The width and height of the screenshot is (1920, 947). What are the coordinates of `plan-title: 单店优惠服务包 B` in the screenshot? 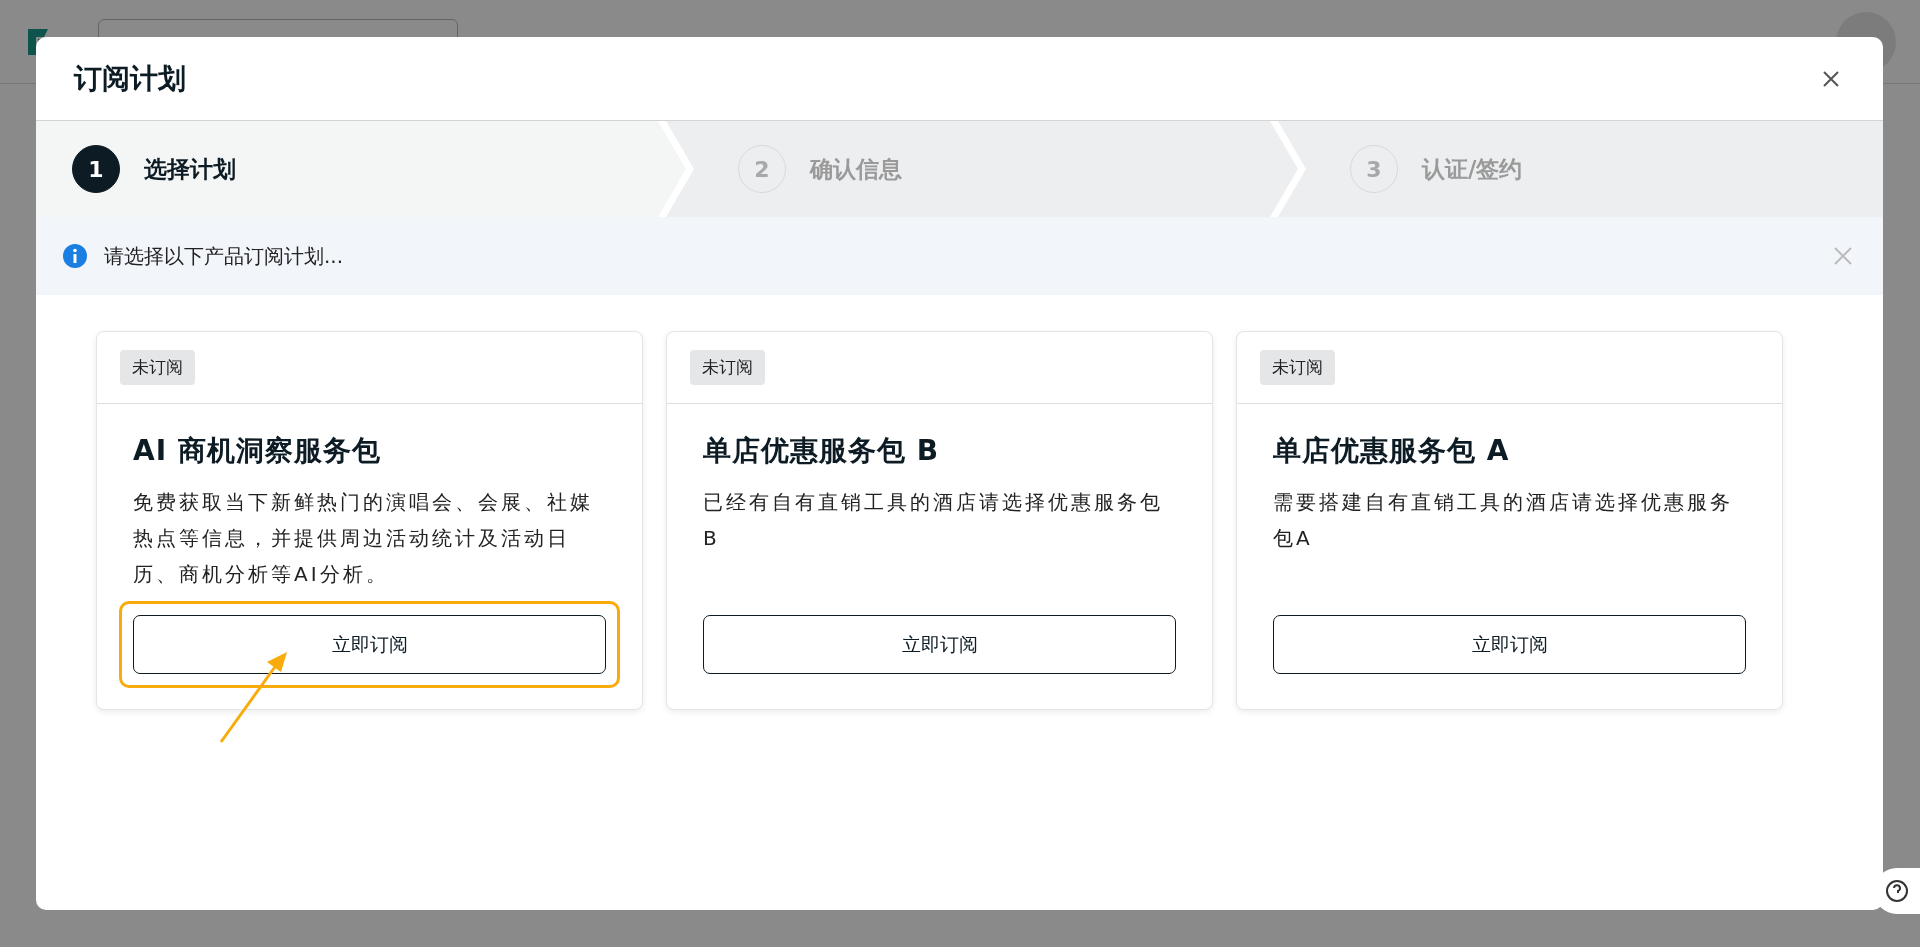 It's located at (822, 451).